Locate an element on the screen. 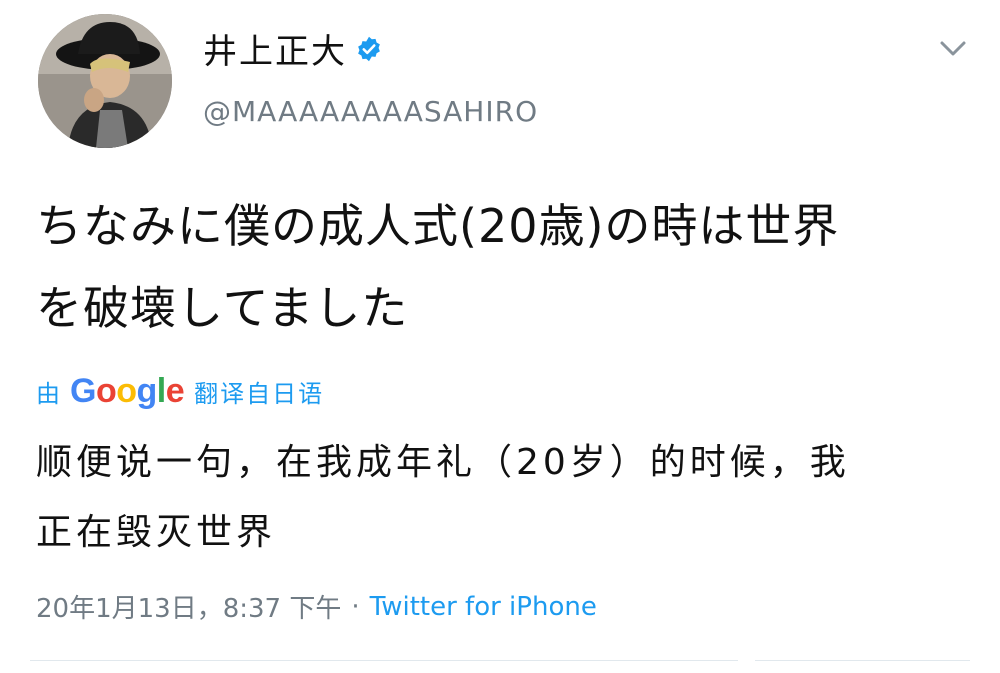 The height and width of the screenshot is (673, 1000). google-letter: e is located at coordinates (175, 391).